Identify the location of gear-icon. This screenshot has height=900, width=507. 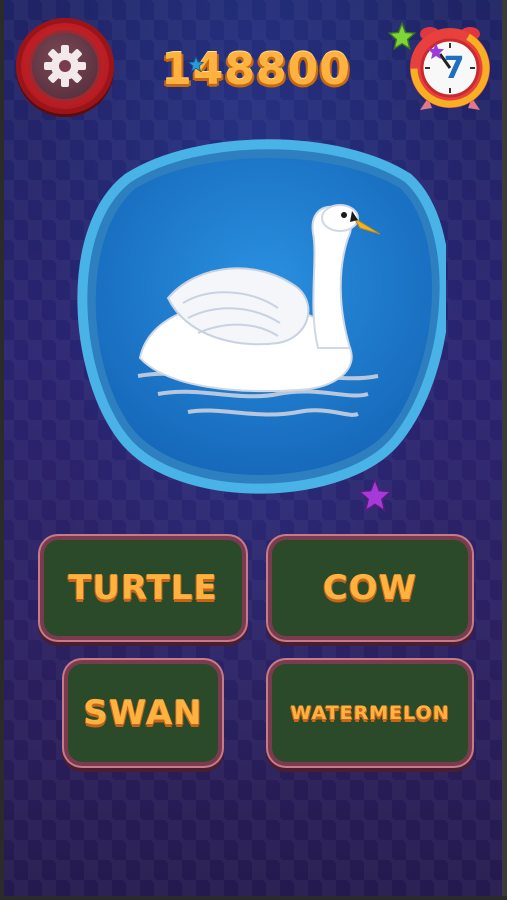
(65, 66).